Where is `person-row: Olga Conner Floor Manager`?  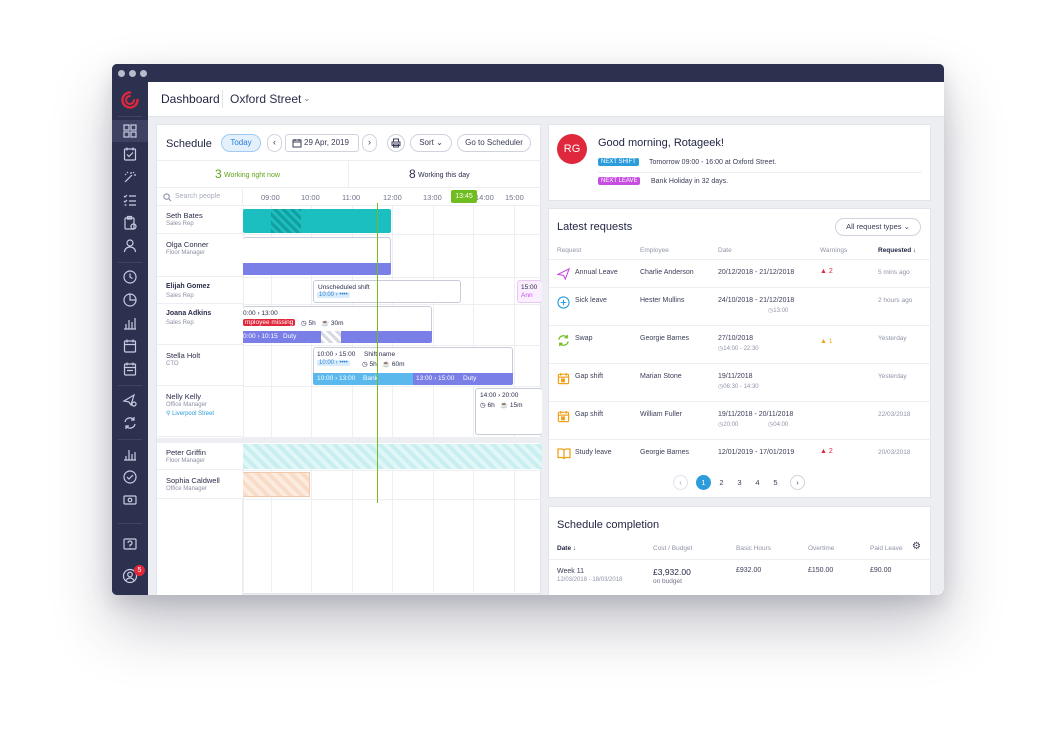
person-row: Olga Conner Floor Manager is located at coordinates (200, 256).